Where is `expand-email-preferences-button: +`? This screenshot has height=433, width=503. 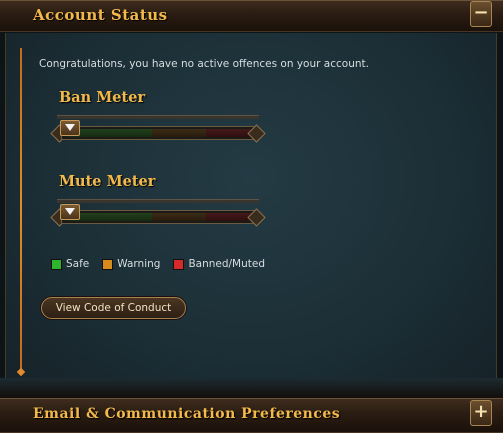
expand-email-preferences-button: + is located at coordinates (481, 413).